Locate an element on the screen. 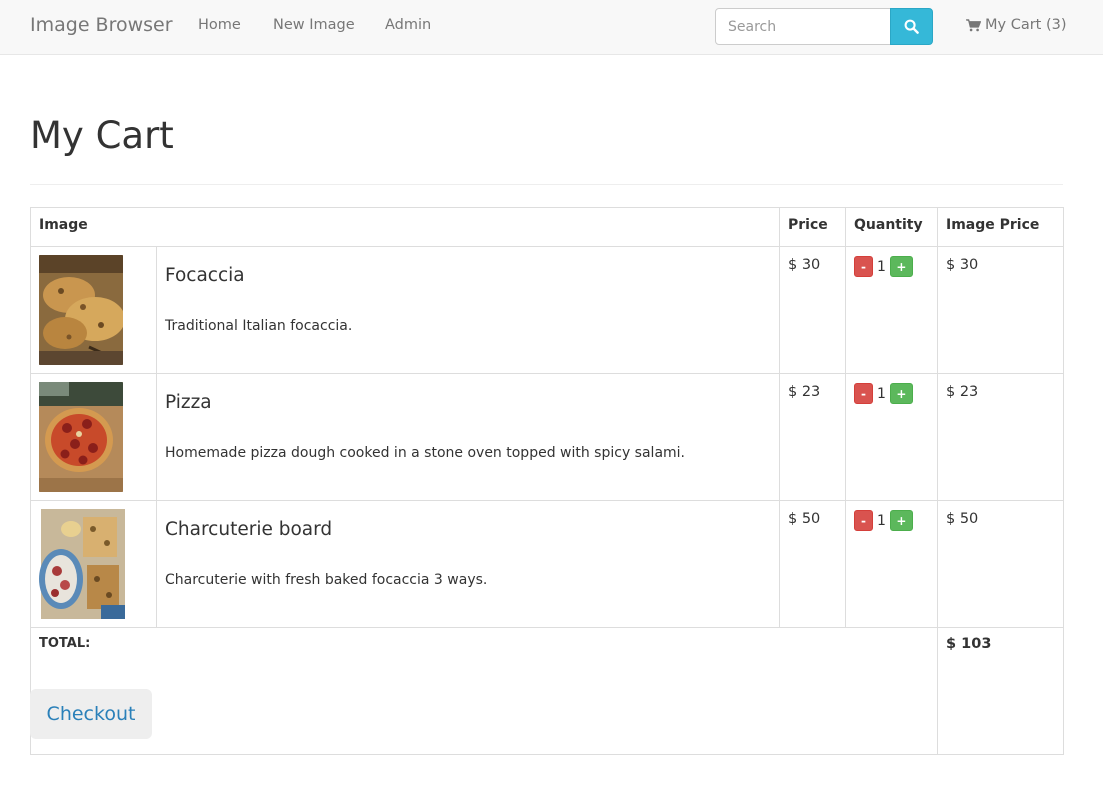  charcuterie-thumbnail is located at coordinates (83, 564).